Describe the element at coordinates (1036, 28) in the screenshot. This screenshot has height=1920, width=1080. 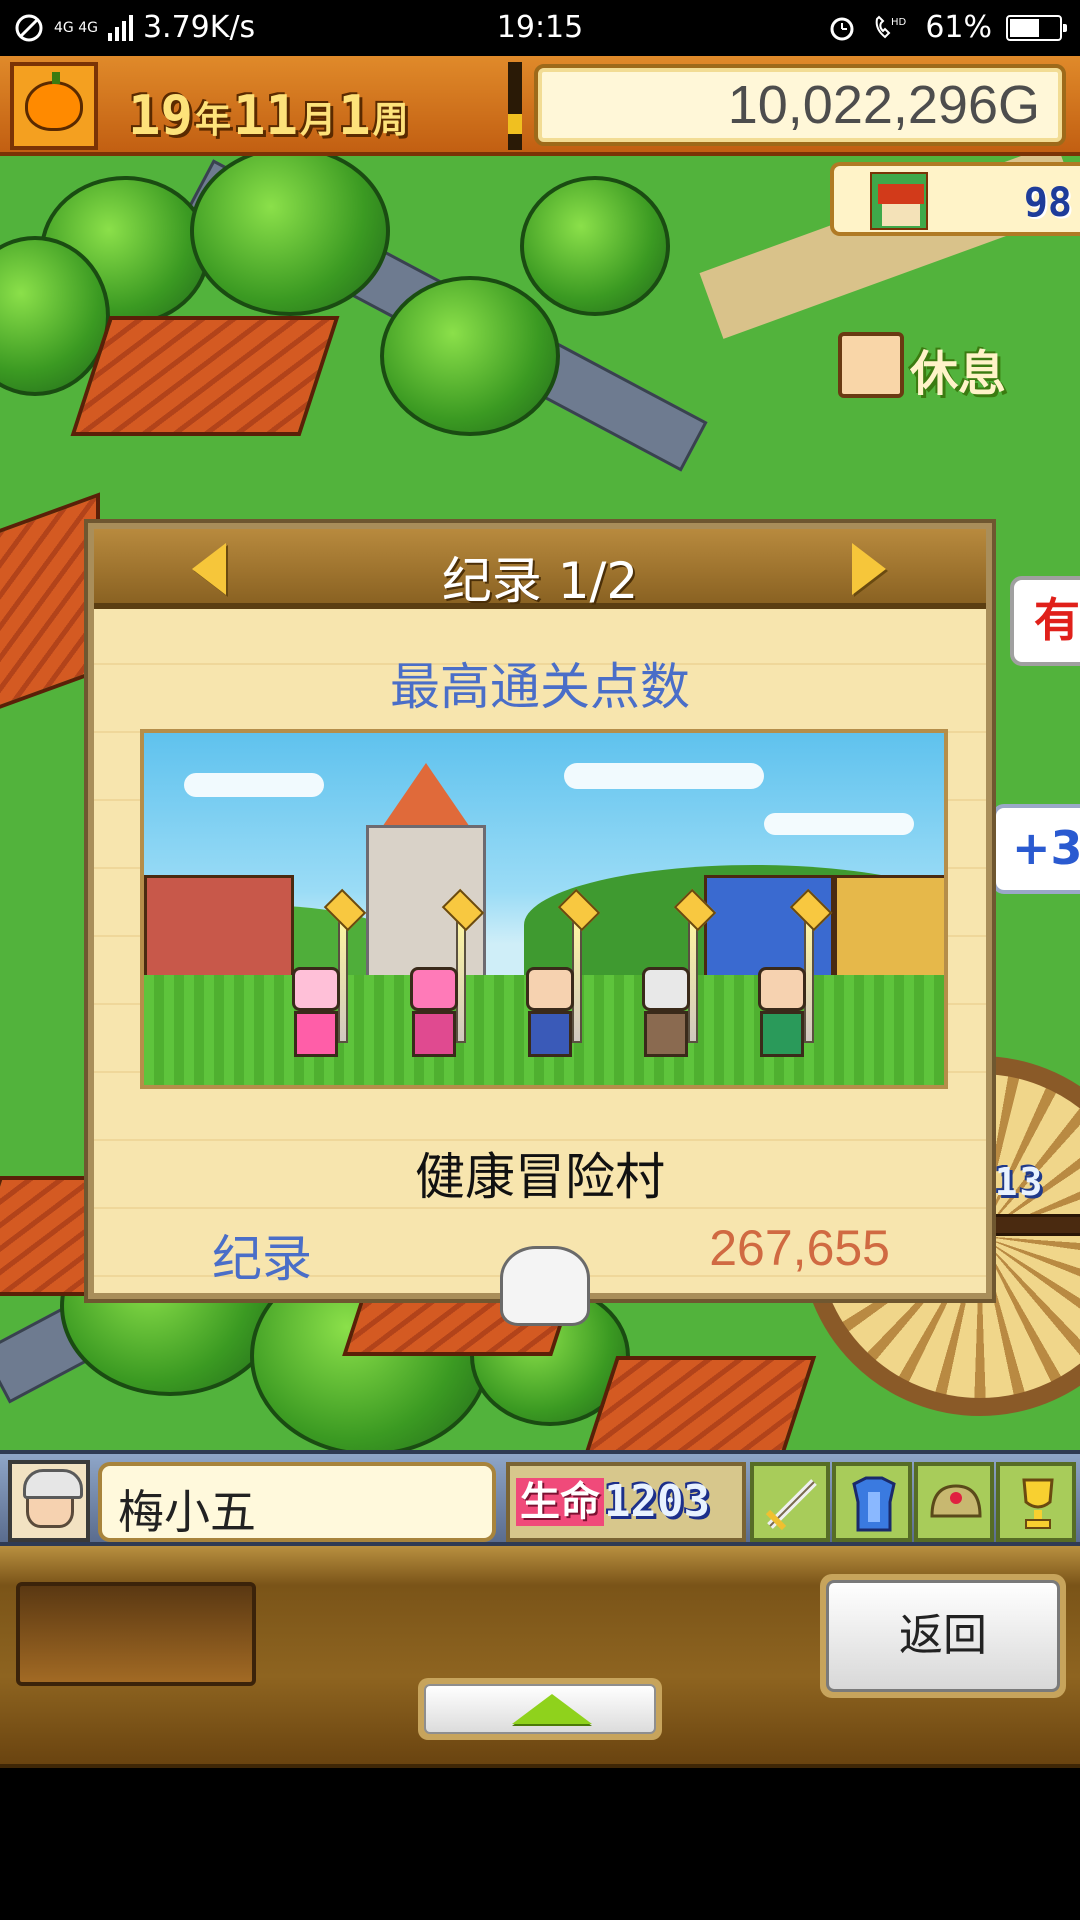
I see `battery-icon` at that location.